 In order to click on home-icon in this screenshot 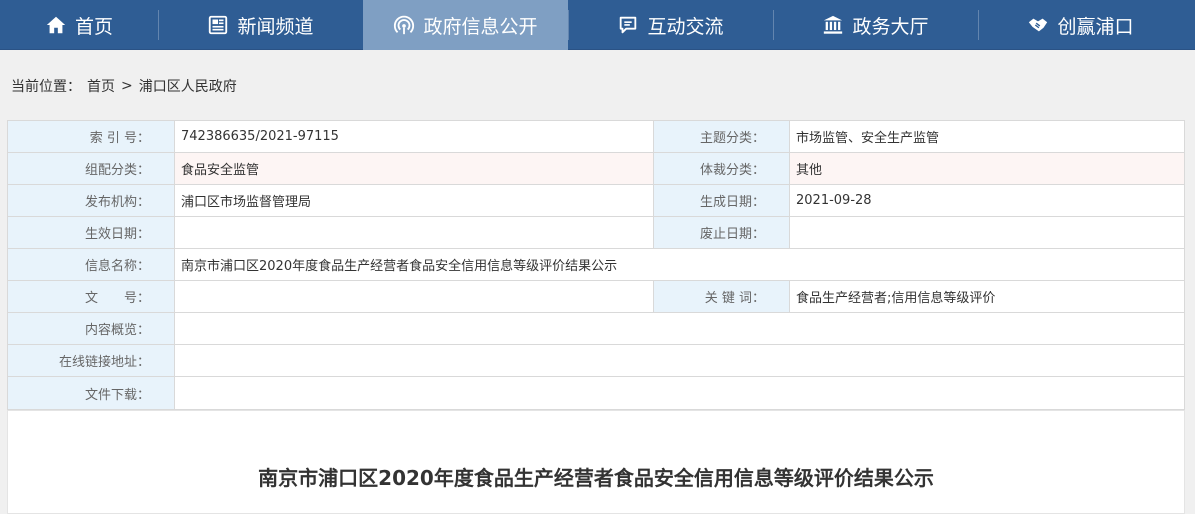, I will do `click(56, 25)`.